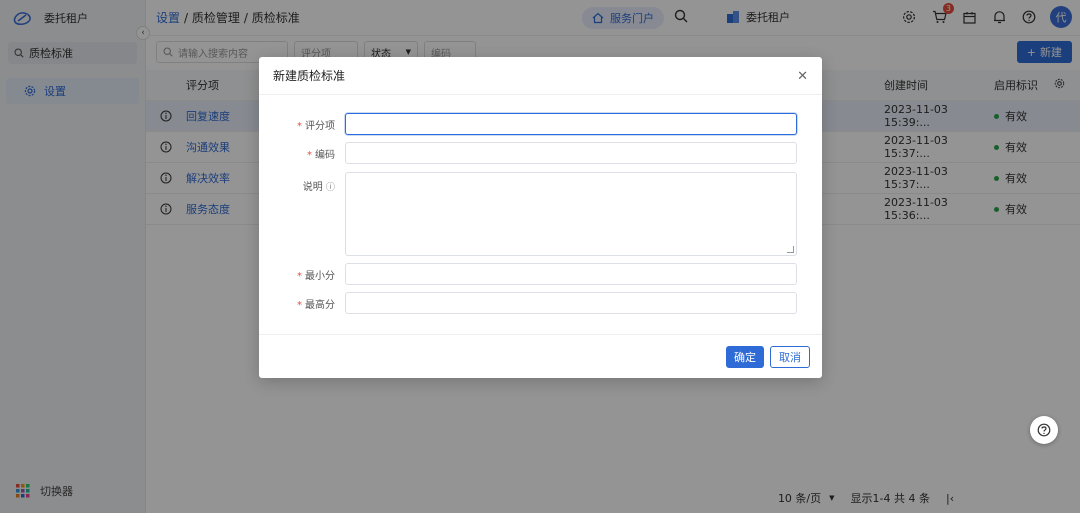 Image resolution: width=1080 pixels, height=513 pixels. I want to click on description-textarea, so click(571, 214).